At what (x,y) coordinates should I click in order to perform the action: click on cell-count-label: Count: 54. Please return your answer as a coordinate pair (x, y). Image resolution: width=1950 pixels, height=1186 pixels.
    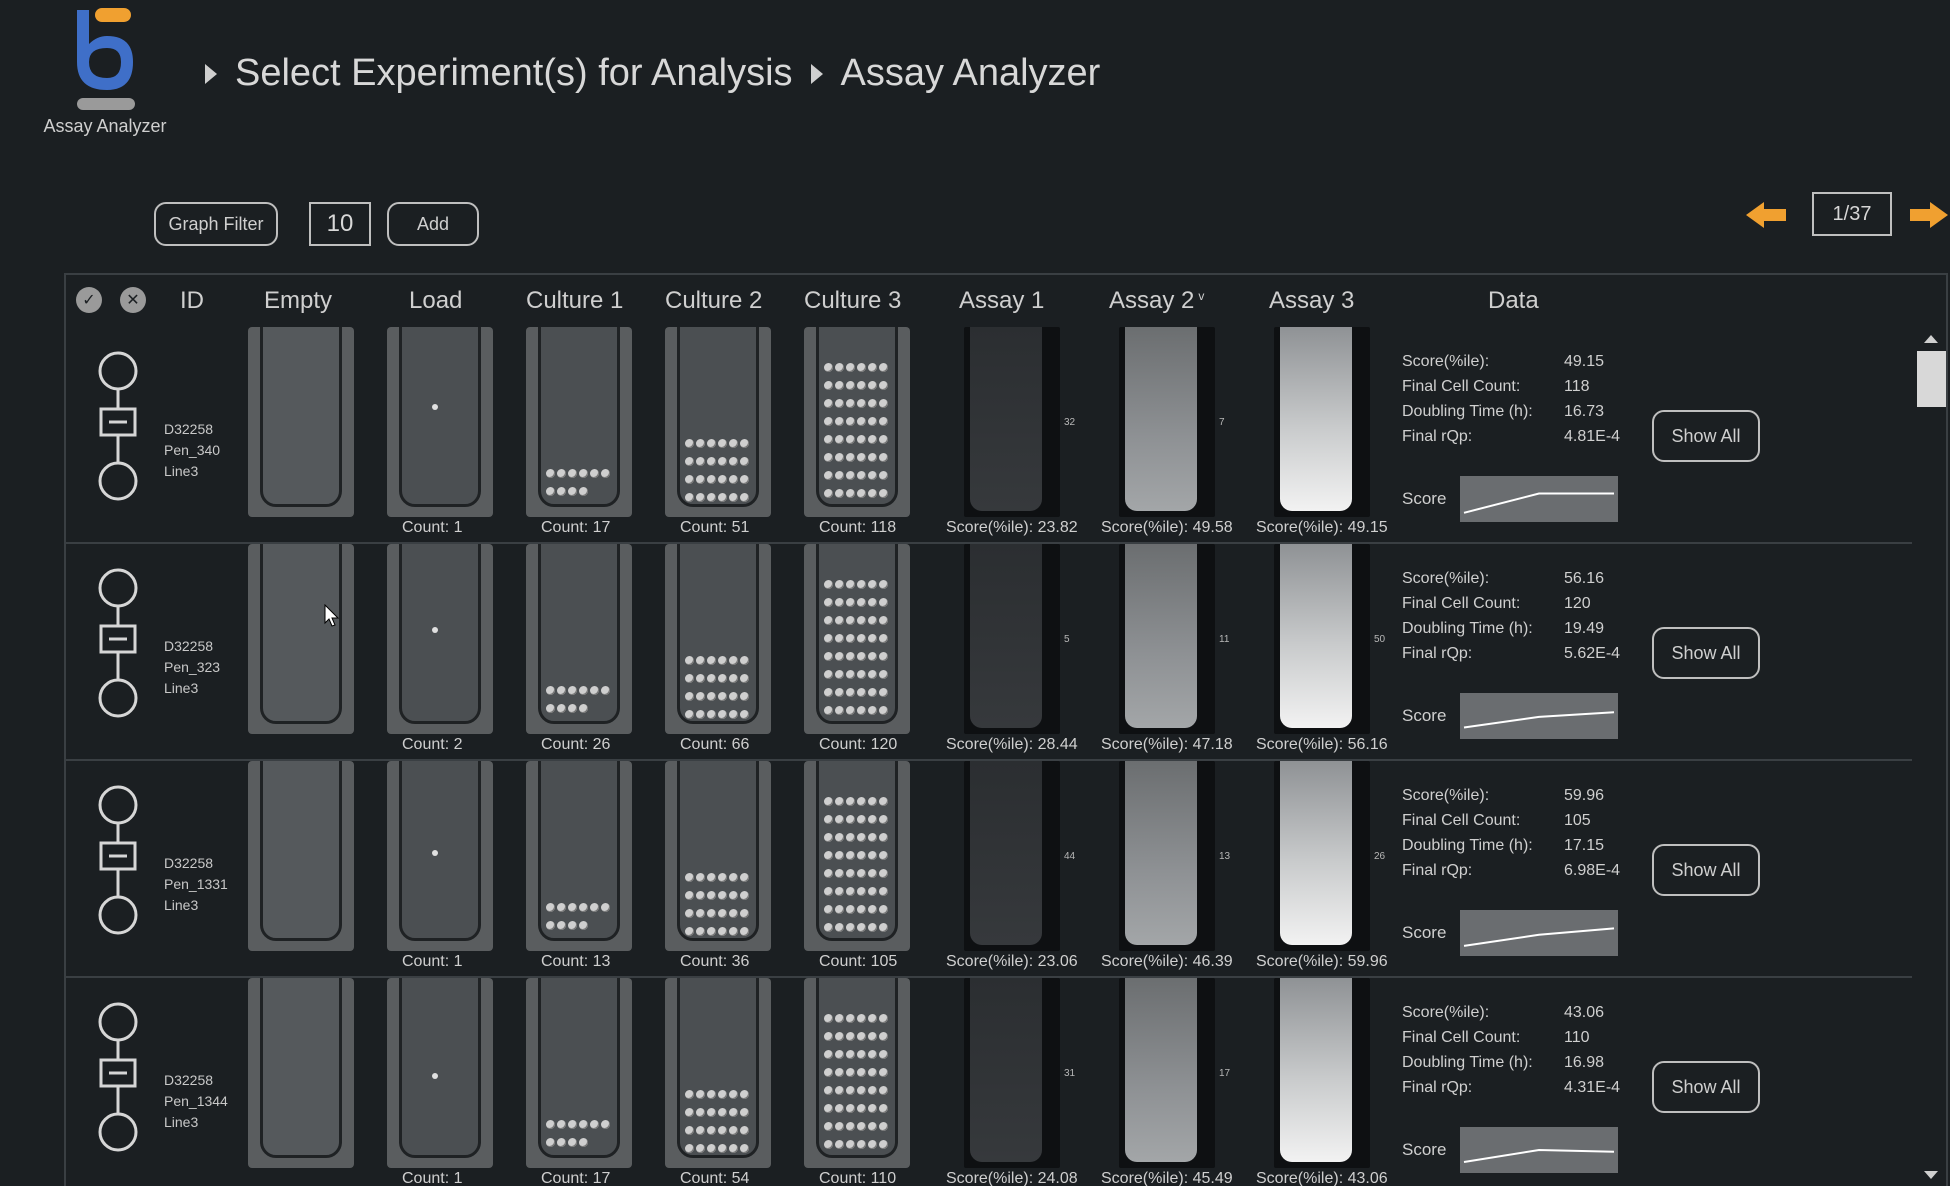
    Looking at the image, I should click on (715, 1178).